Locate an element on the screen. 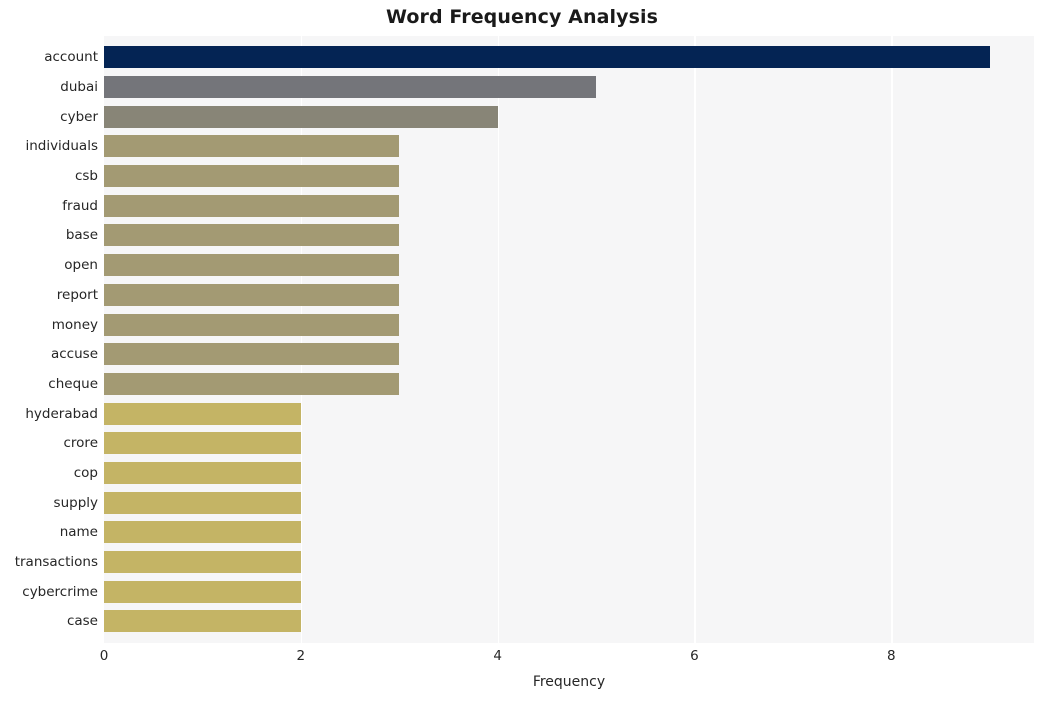 The width and height of the screenshot is (1044, 701). y-axis-tick-label: account is located at coordinates (71, 57).